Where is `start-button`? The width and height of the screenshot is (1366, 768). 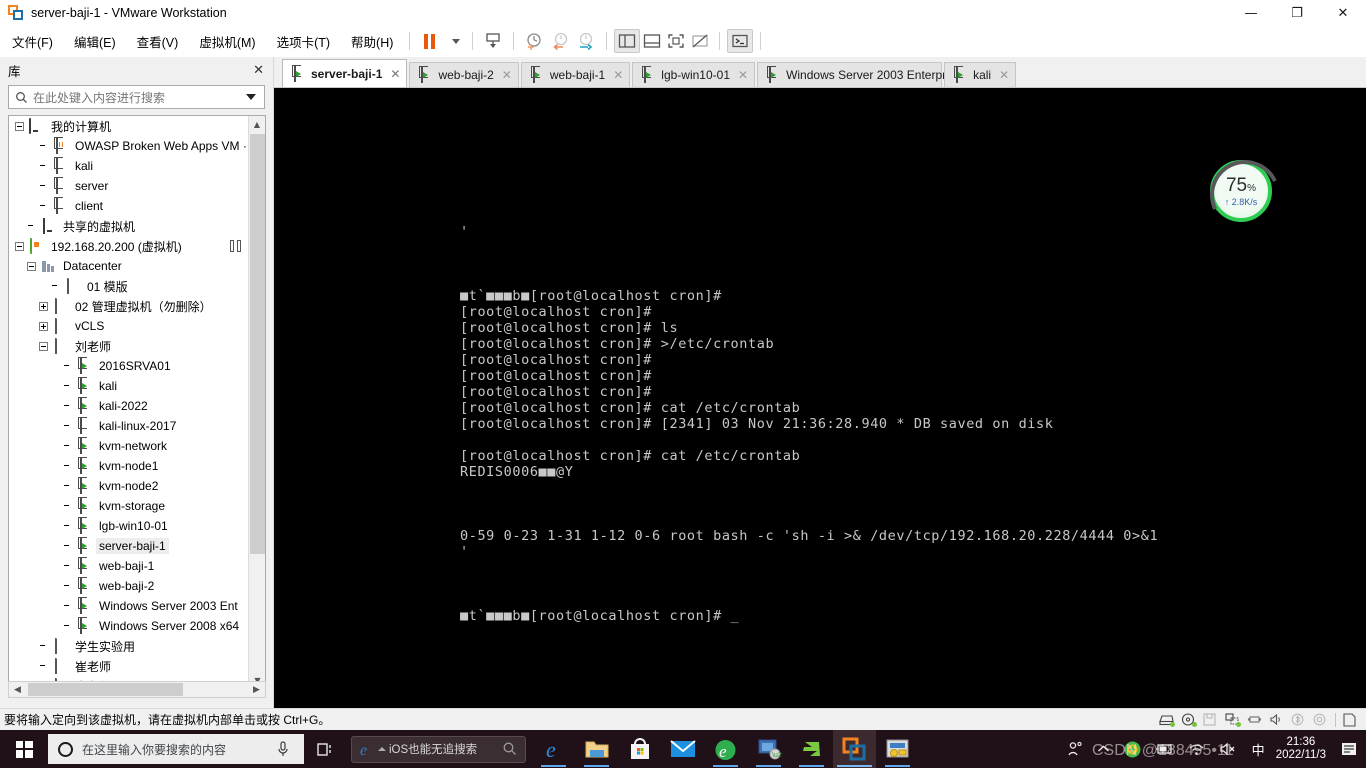 start-button is located at coordinates (24, 749).